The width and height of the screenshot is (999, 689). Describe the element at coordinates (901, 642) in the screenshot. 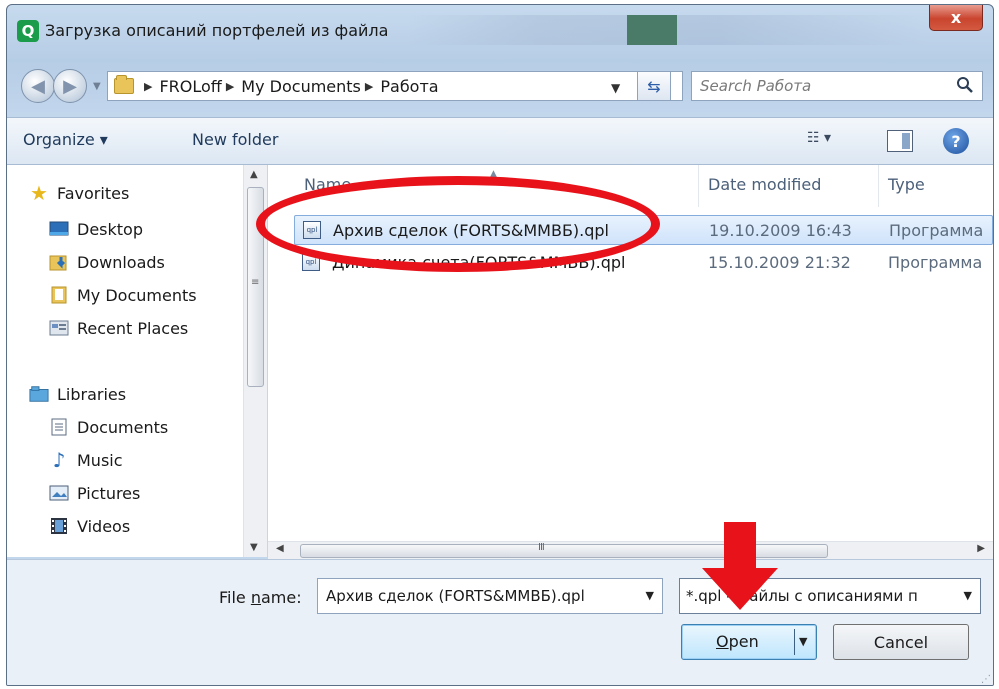

I see `cancel-button: Cancel` at that location.